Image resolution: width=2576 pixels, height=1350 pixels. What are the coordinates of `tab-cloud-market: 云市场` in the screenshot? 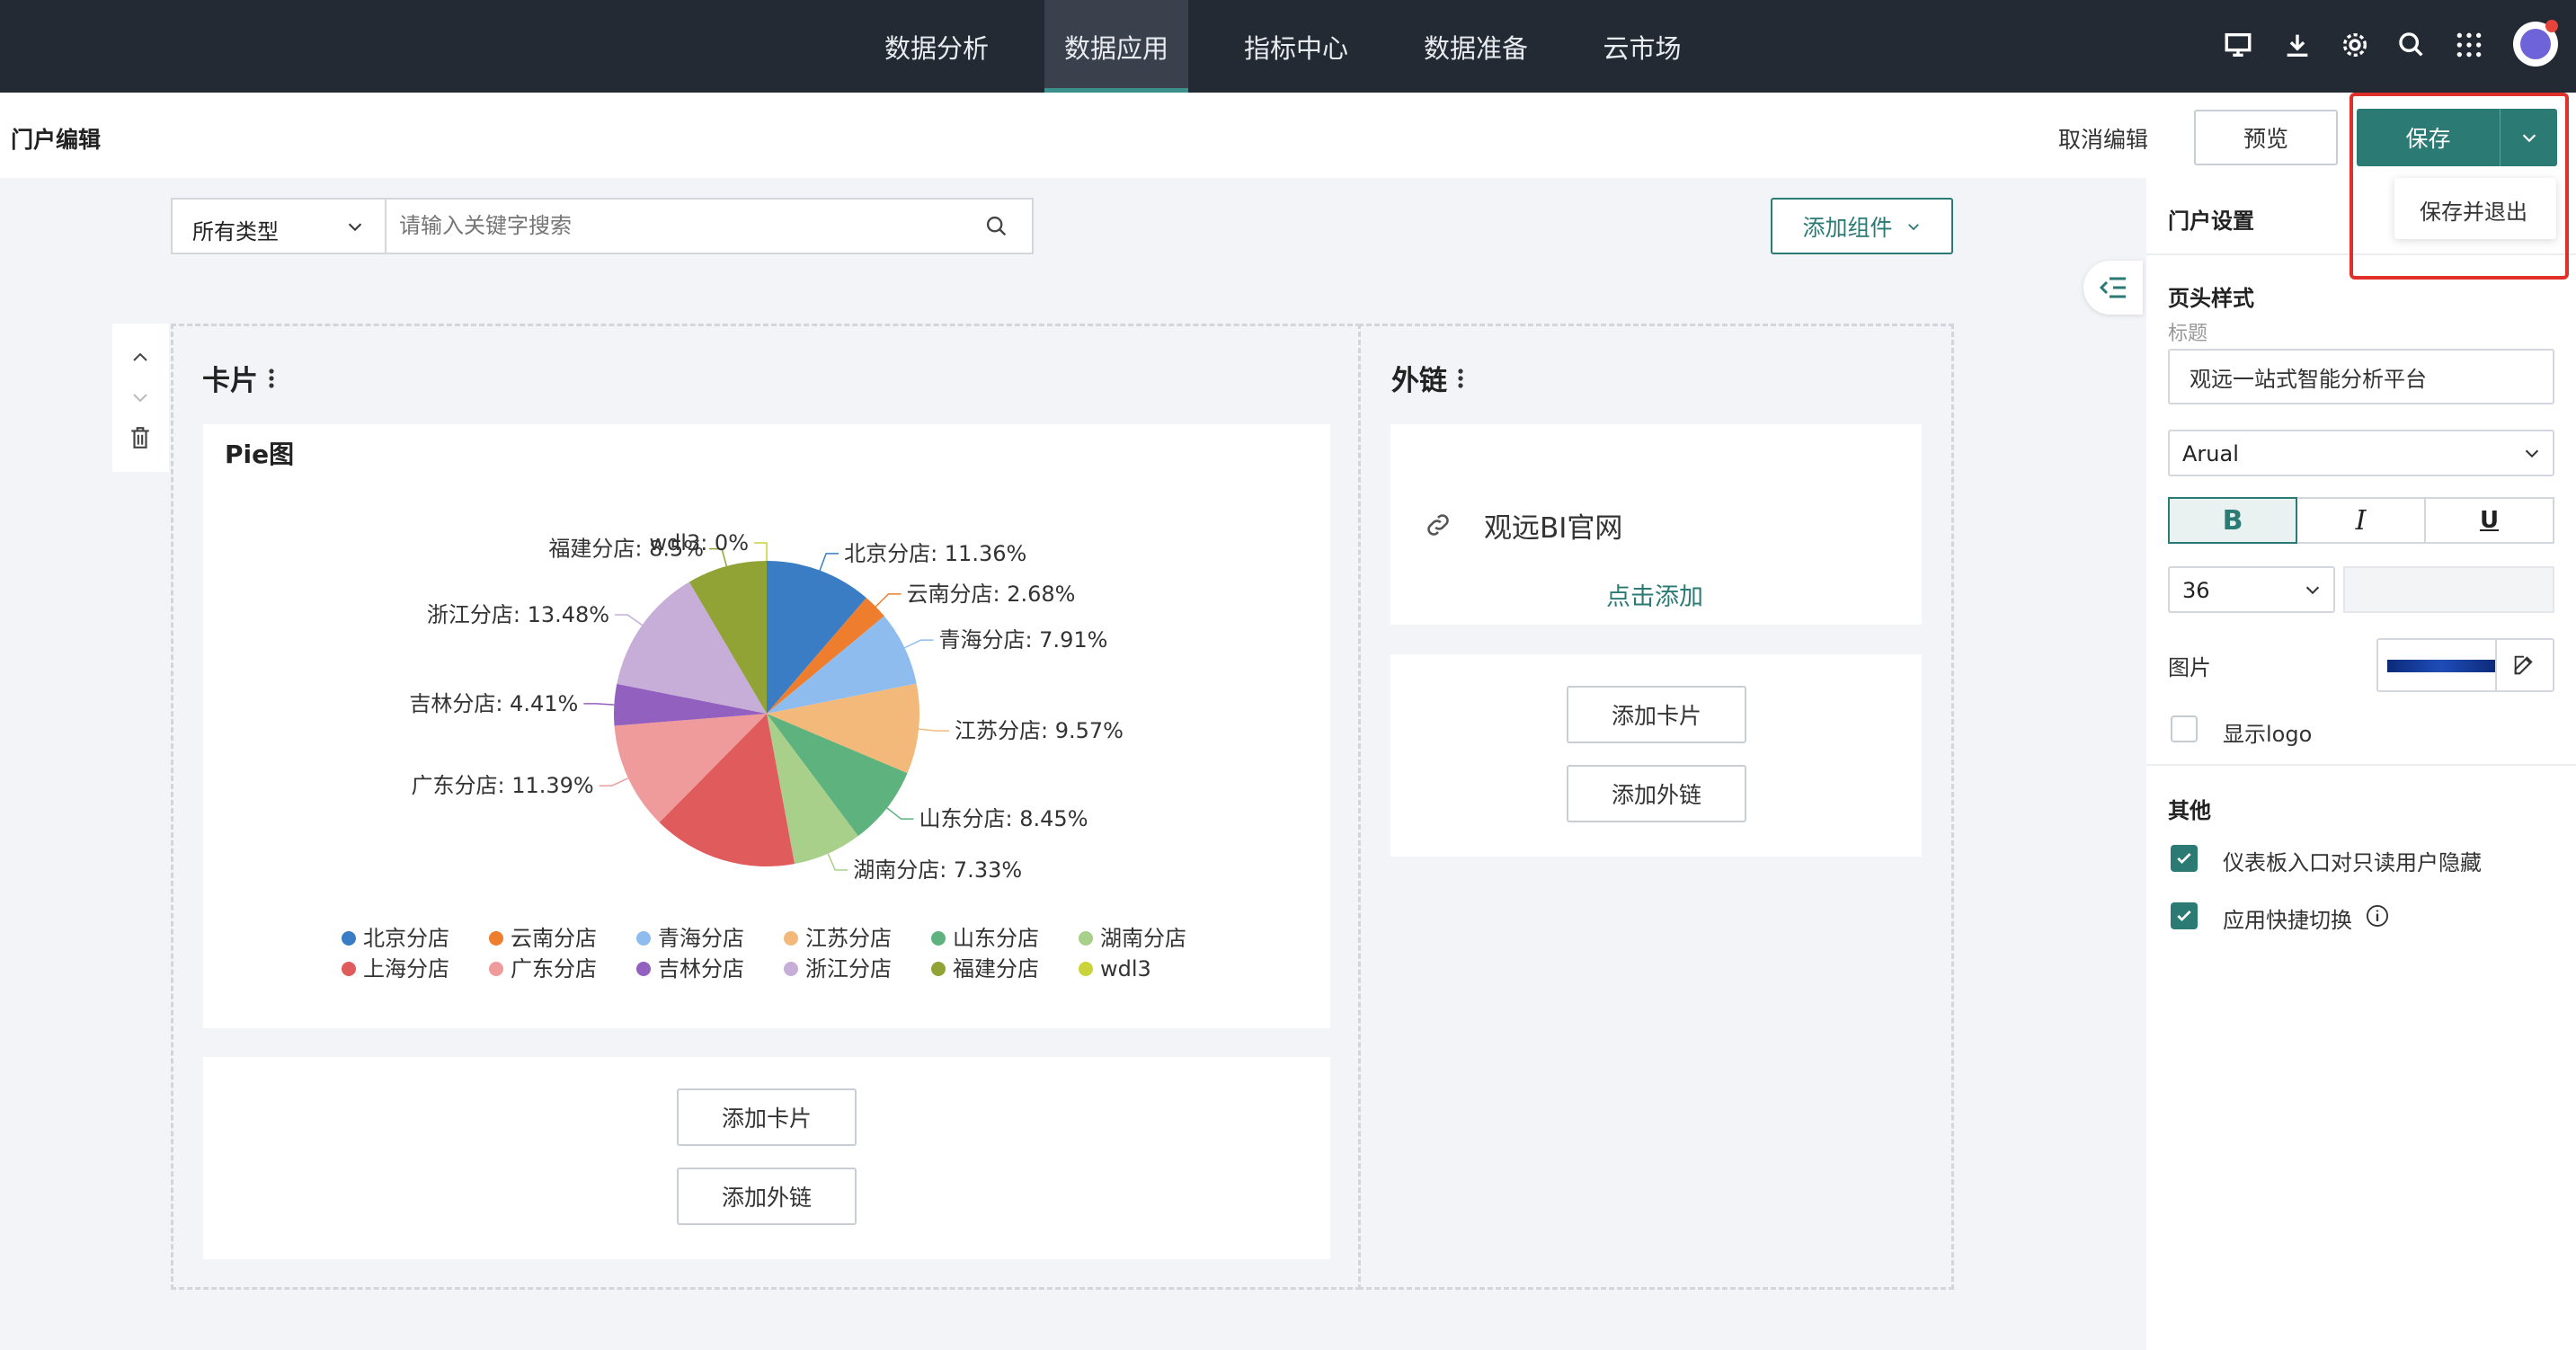 It's located at (1642, 46).